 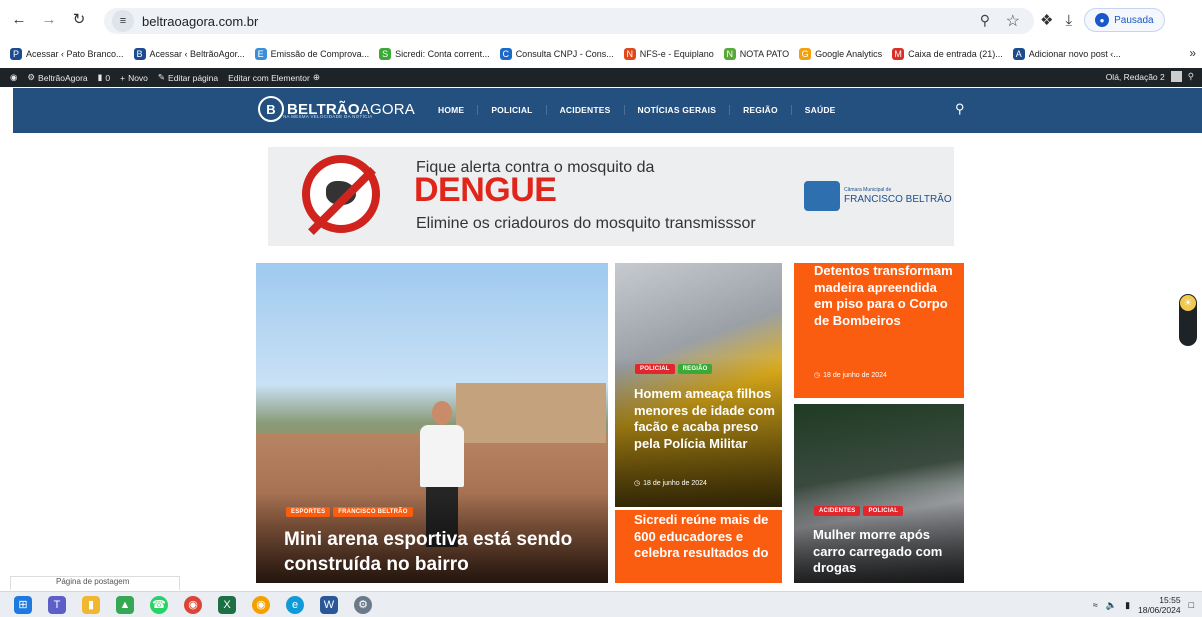 What do you see at coordinates (985, 20) in the screenshot?
I see `zoom-icon: ⚲` at bounding box center [985, 20].